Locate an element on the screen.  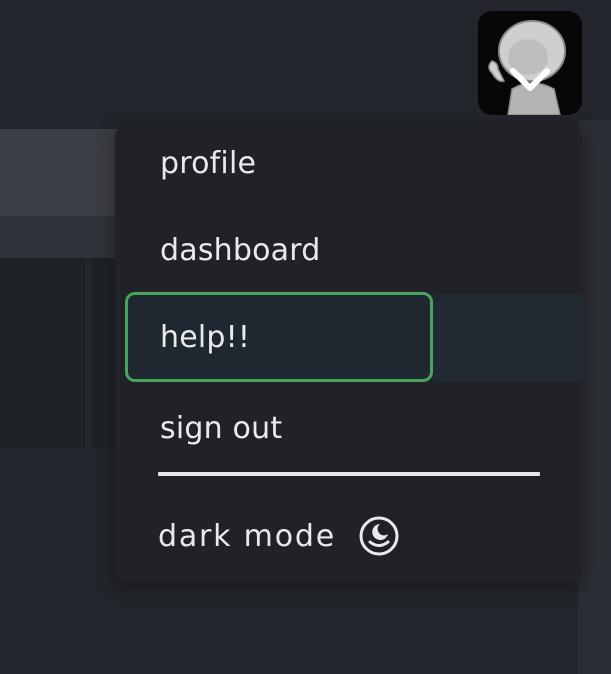
menu-item-label: profile is located at coordinates (208, 163).